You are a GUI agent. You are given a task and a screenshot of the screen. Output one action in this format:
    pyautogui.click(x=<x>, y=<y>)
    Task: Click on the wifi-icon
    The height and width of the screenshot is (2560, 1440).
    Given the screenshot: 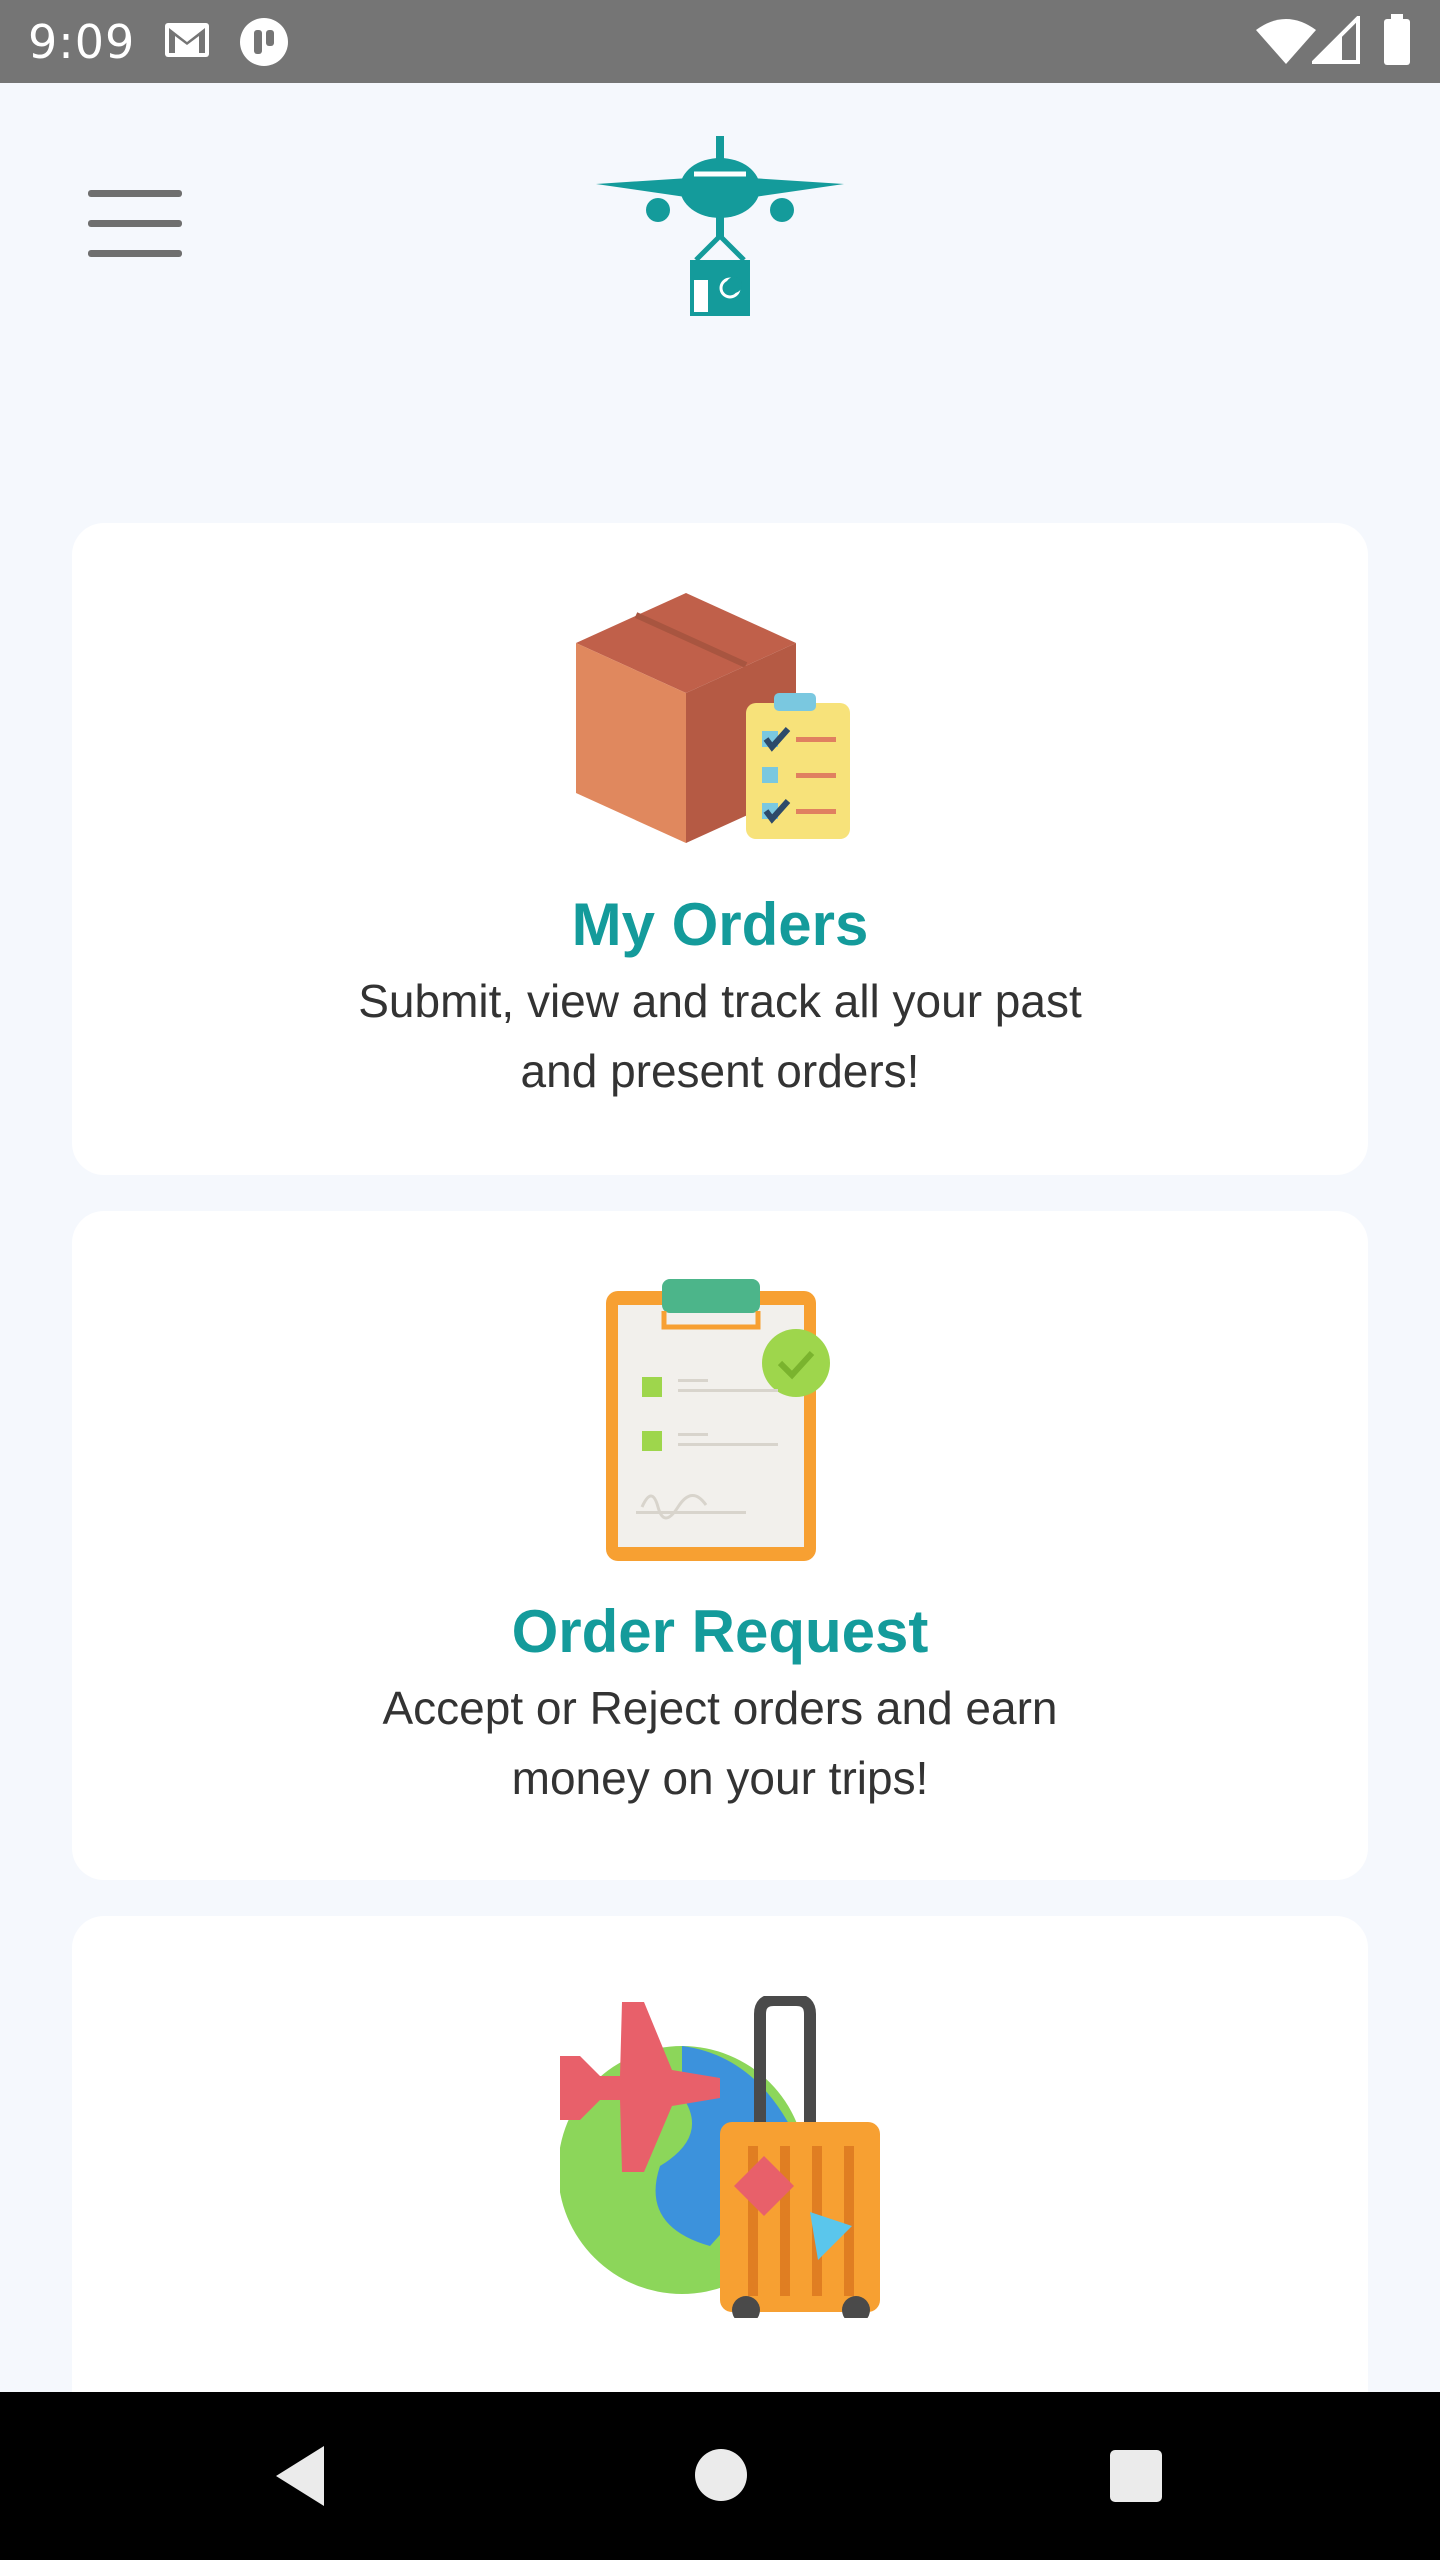 What is the action you would take?
    pyautogui.click(x=1286, y=41)
    